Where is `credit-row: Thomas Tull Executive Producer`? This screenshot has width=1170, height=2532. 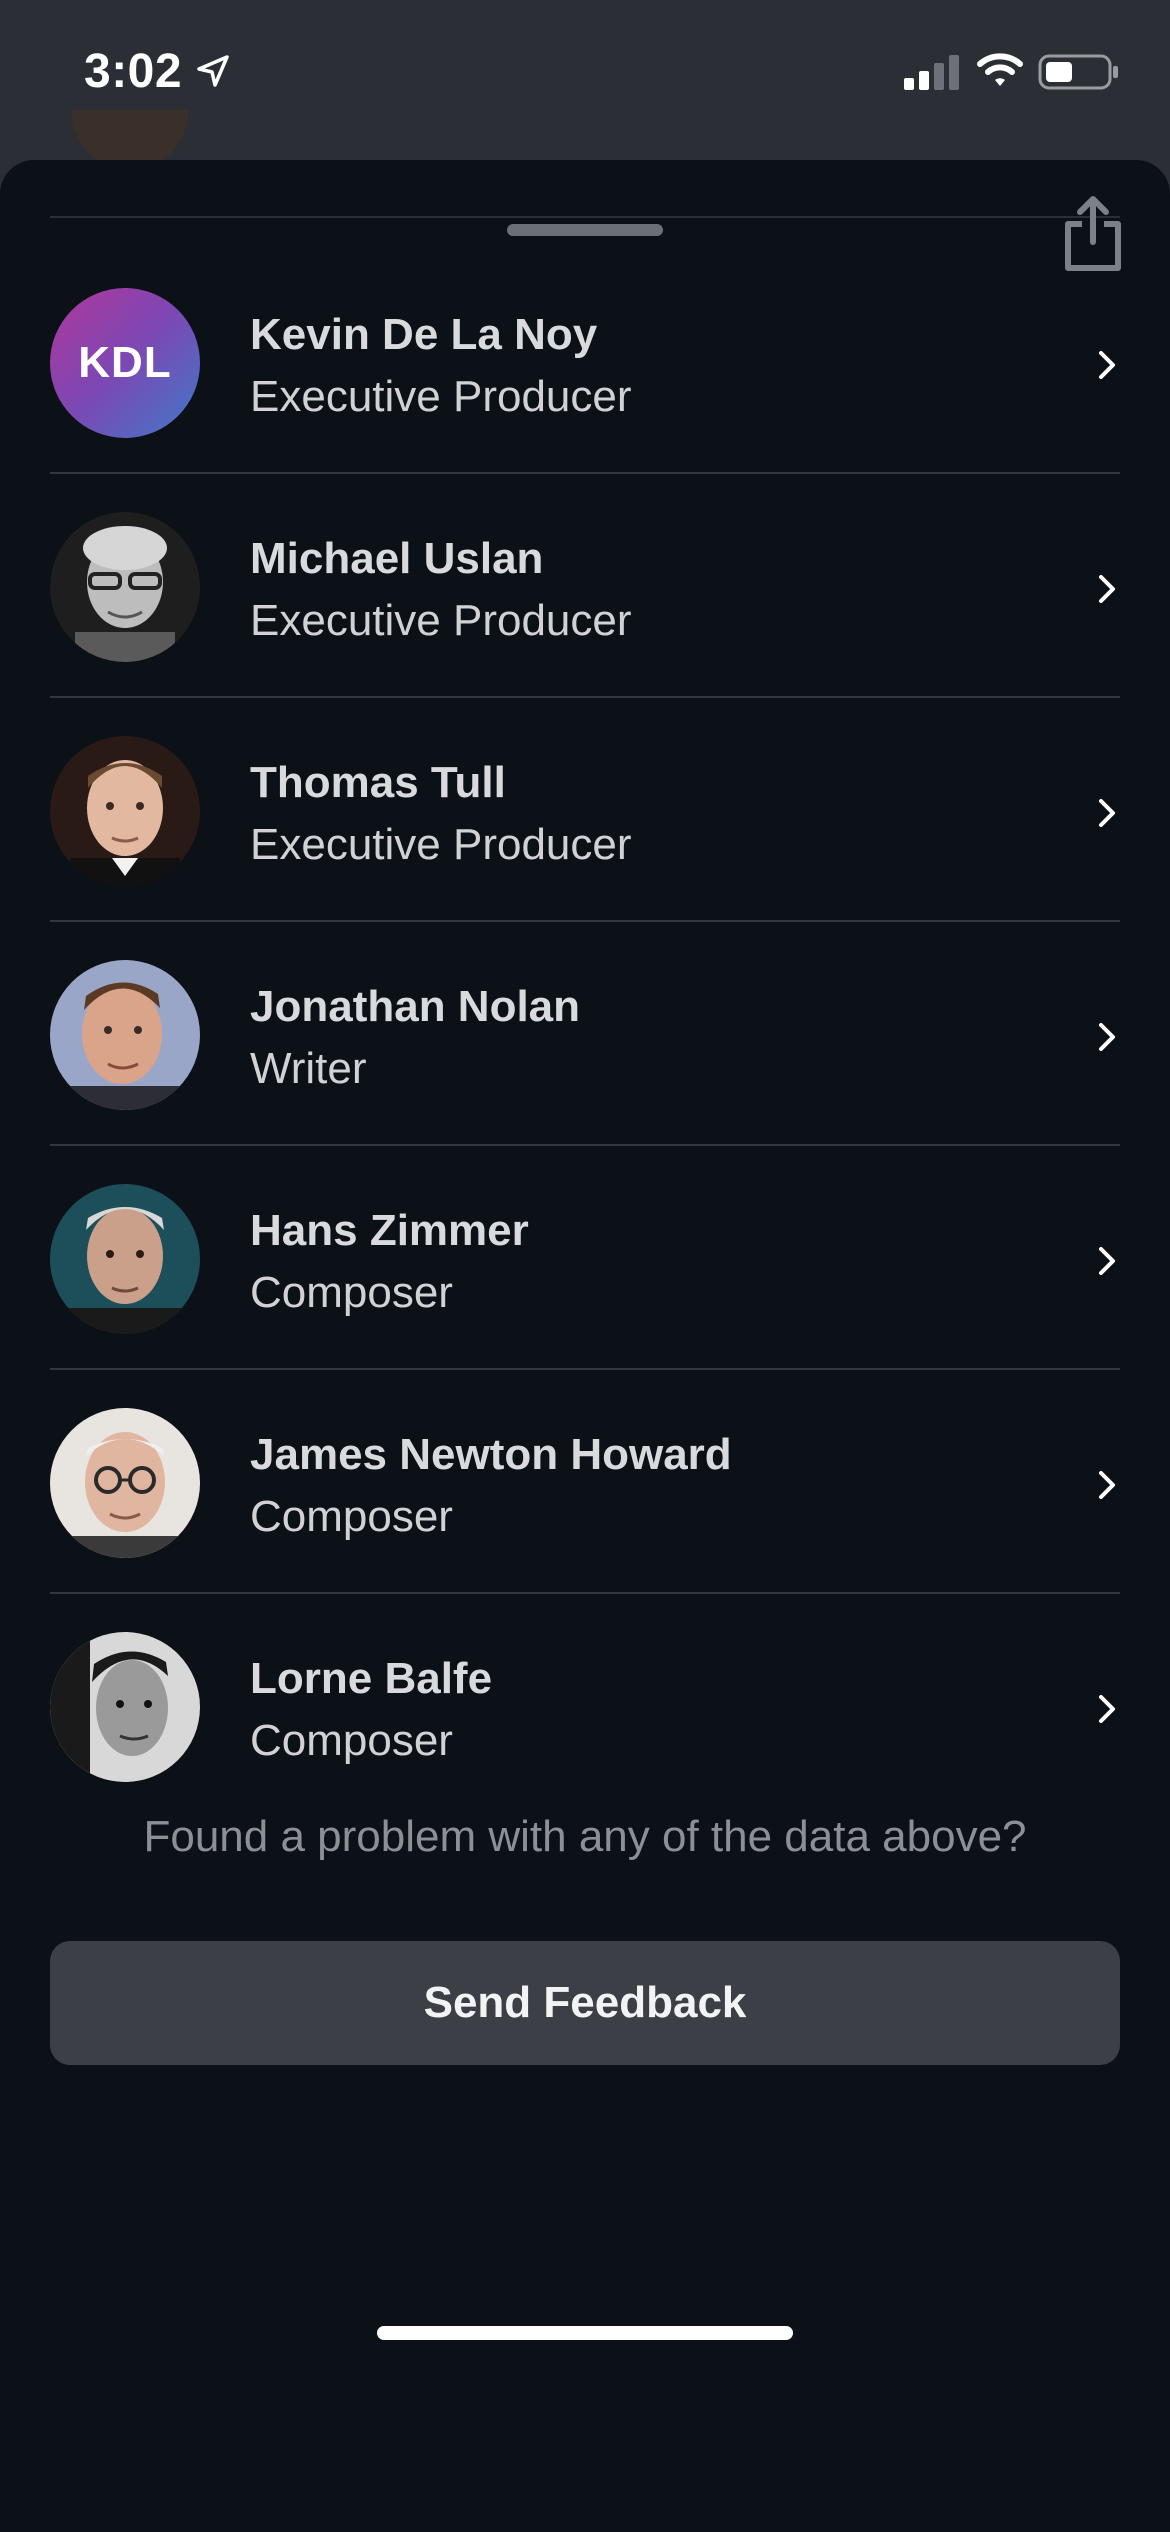 credit-row: Thomas Tull Executive Producer is located at coordinates (585, 810).